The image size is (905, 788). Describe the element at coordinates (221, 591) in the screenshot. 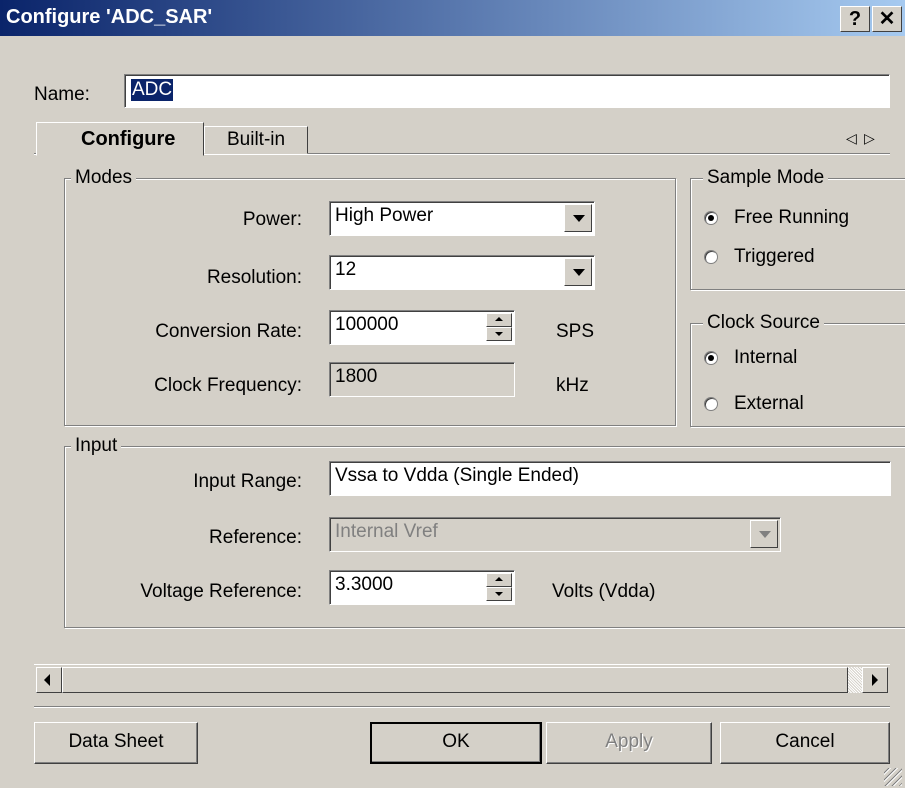

I see `voltage-reference-label: Voltage Reference:` at that location.